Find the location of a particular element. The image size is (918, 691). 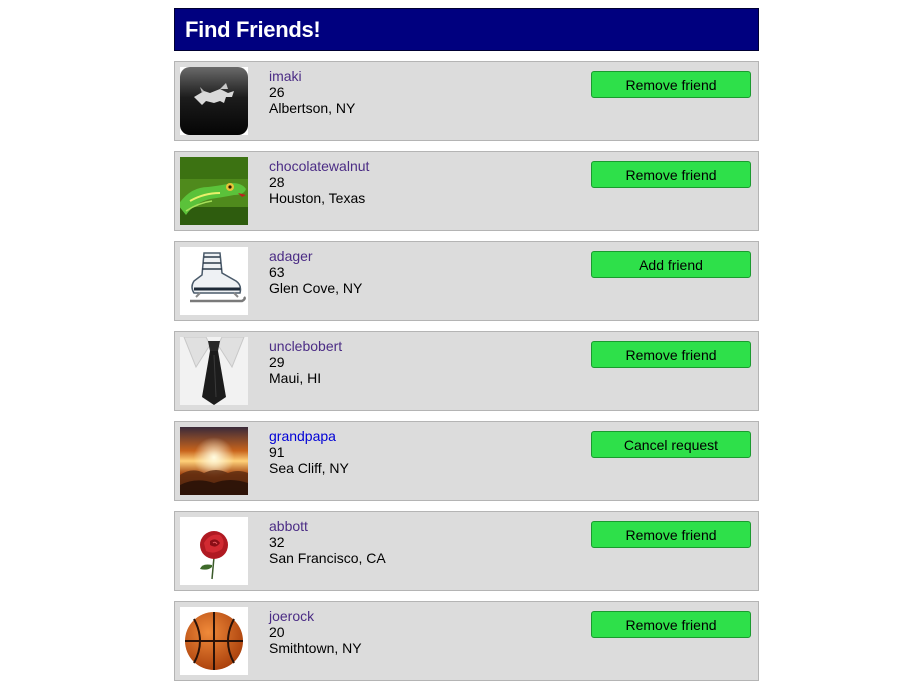

friend-row: unclebobert 29 Maui, HI Remove friend is located at coordinates (466, 371).